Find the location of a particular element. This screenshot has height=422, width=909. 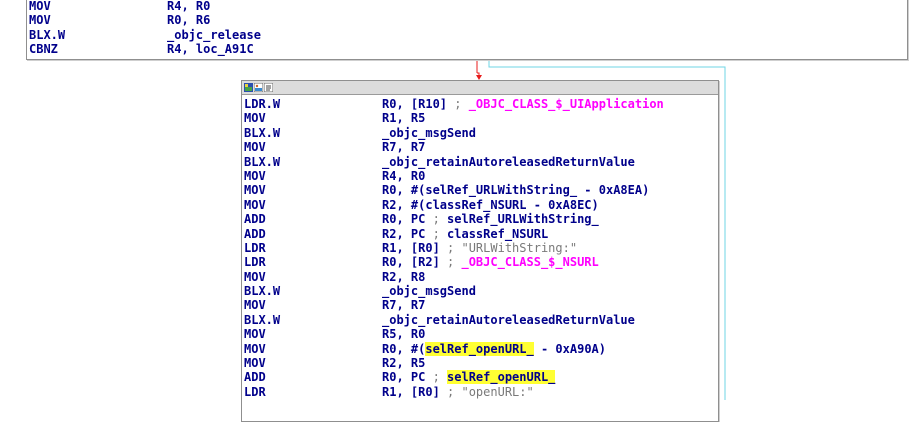

instruction-line: ADD R2, PC ; classRef_NSURL is located at coordinates (480, 234).